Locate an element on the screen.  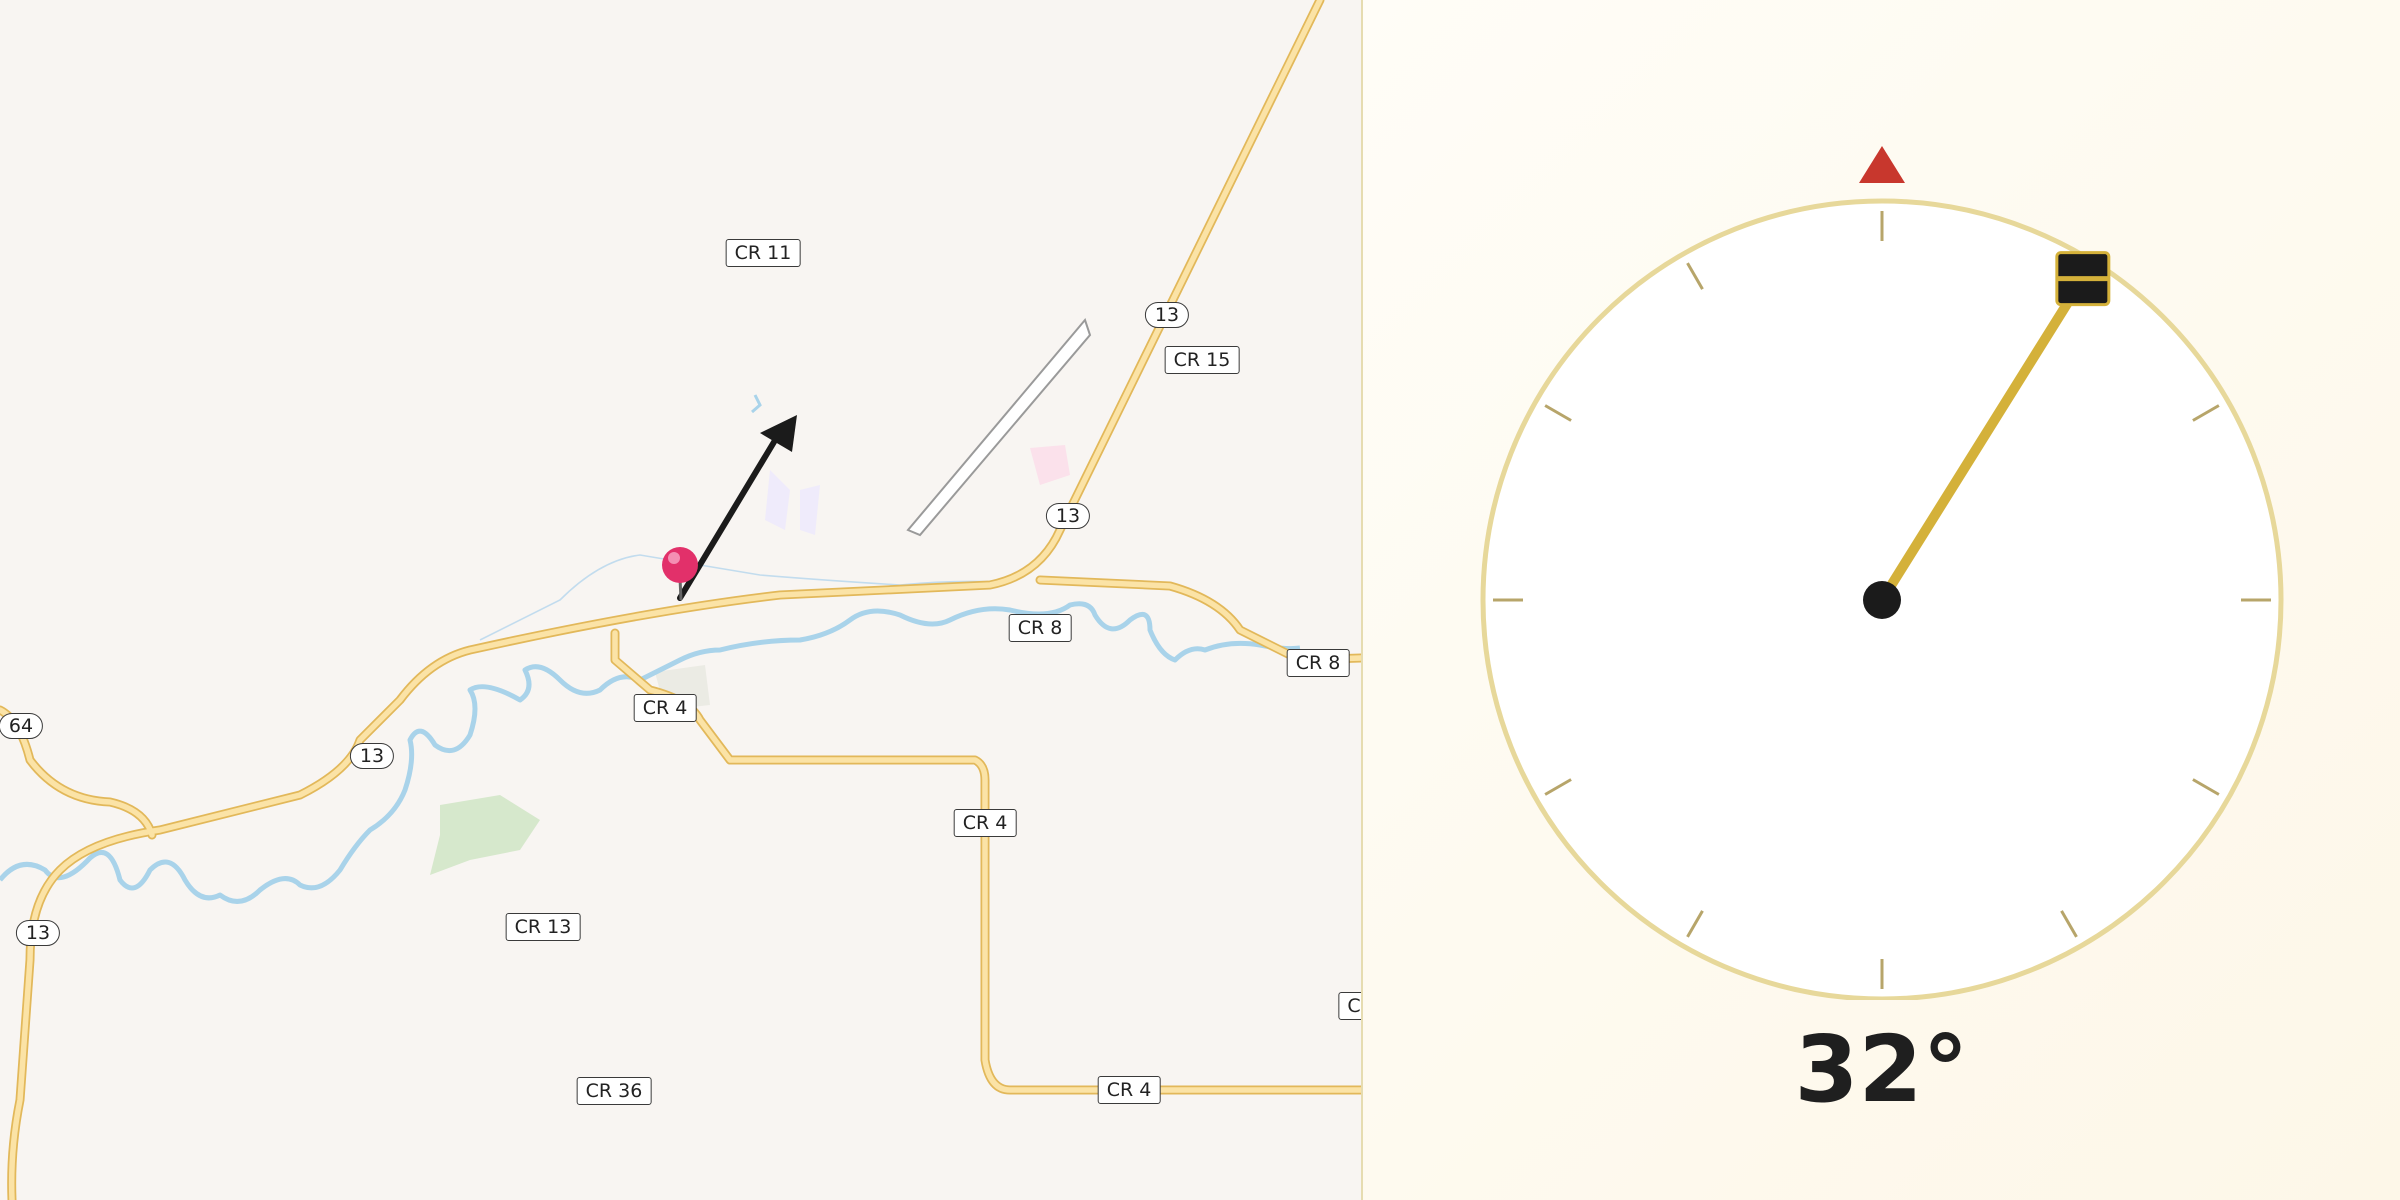
park-area is located at coordinates (485, 835).